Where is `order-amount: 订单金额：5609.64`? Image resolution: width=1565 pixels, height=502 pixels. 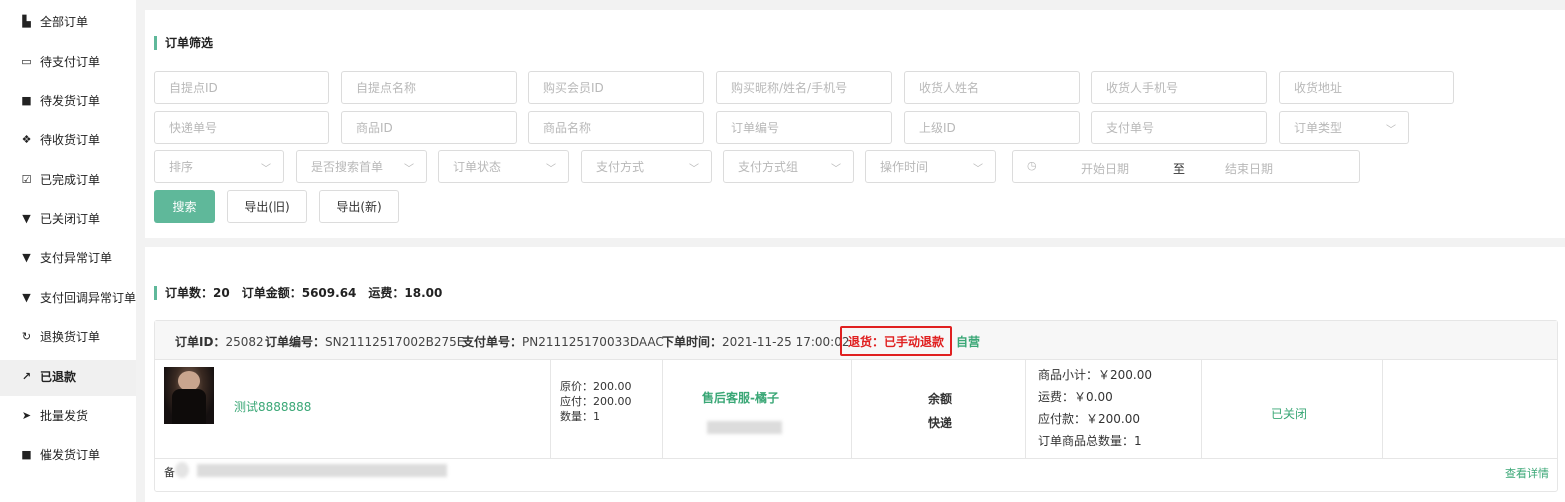 order-amount: 订单金额：5609.64 is located at coordinates (299, 293).